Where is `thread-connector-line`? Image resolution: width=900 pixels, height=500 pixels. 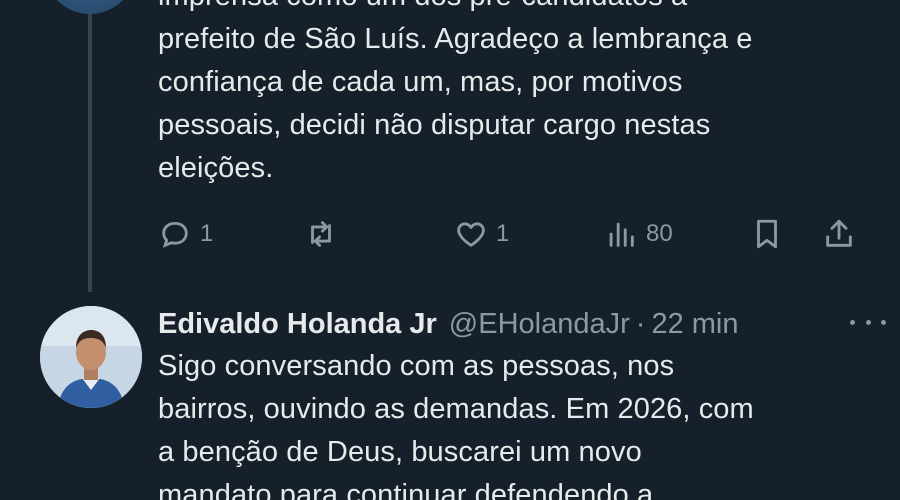 thread-connector-line is located at coordinates (90, 146).